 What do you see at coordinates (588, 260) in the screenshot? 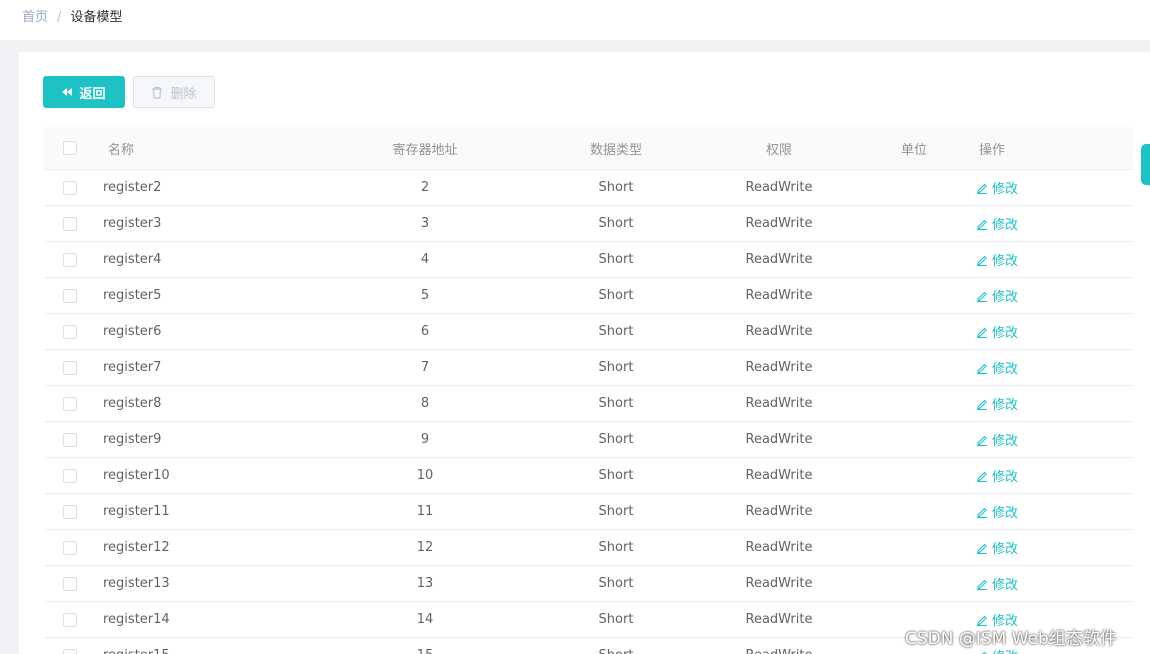
I see `table-row: register4 4 Short ReadWrite 修改` at bounding box center [588, 260].